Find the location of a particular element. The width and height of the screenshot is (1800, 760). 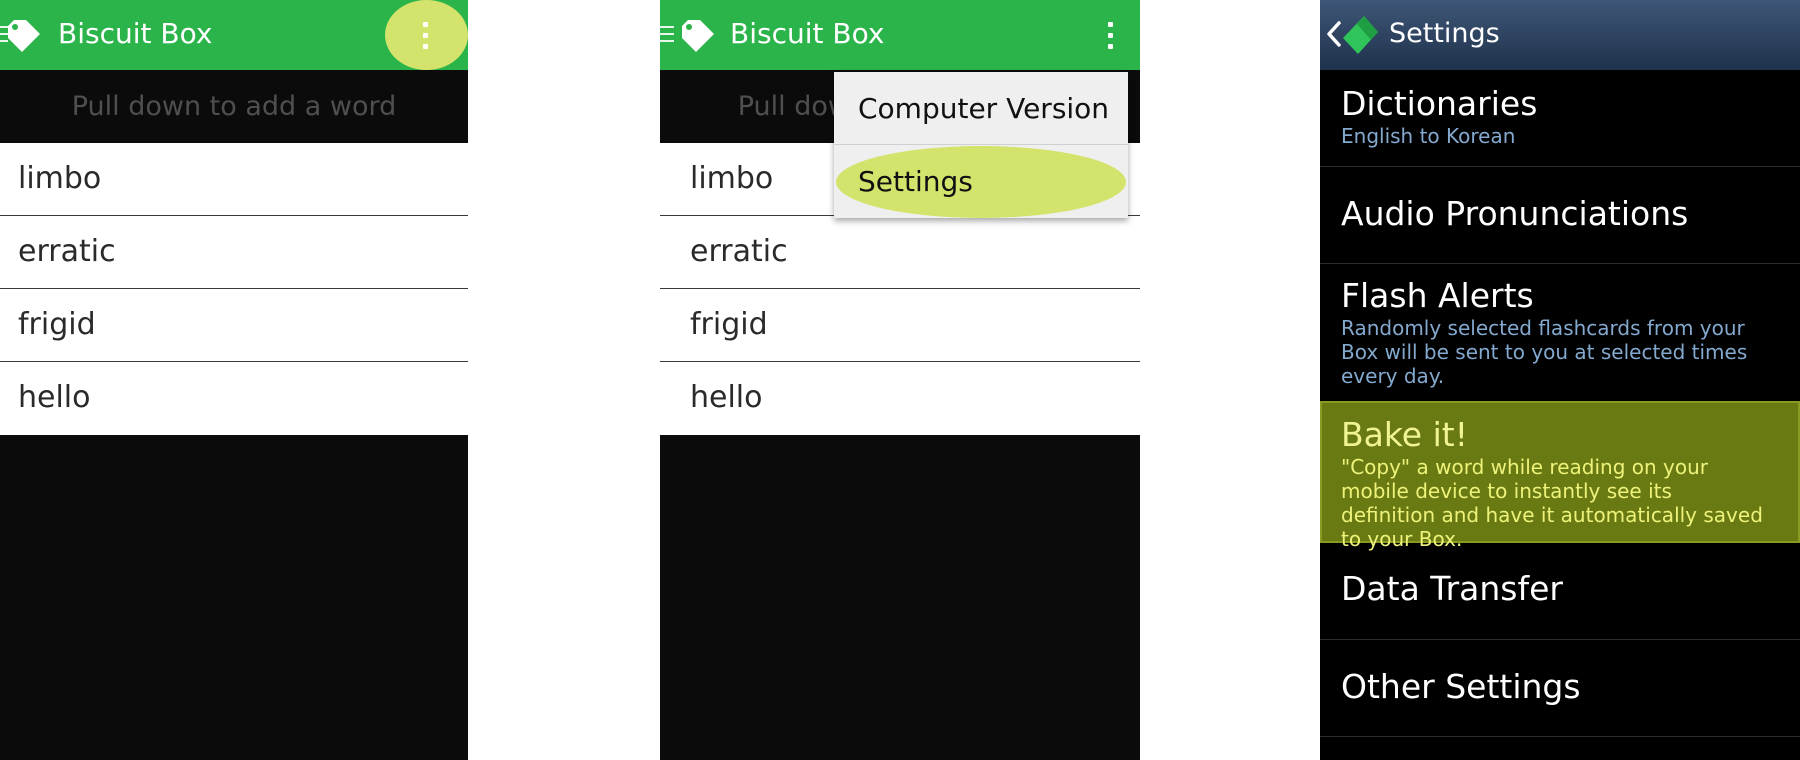

word-row: limbo is located at coordinates (234, 179).